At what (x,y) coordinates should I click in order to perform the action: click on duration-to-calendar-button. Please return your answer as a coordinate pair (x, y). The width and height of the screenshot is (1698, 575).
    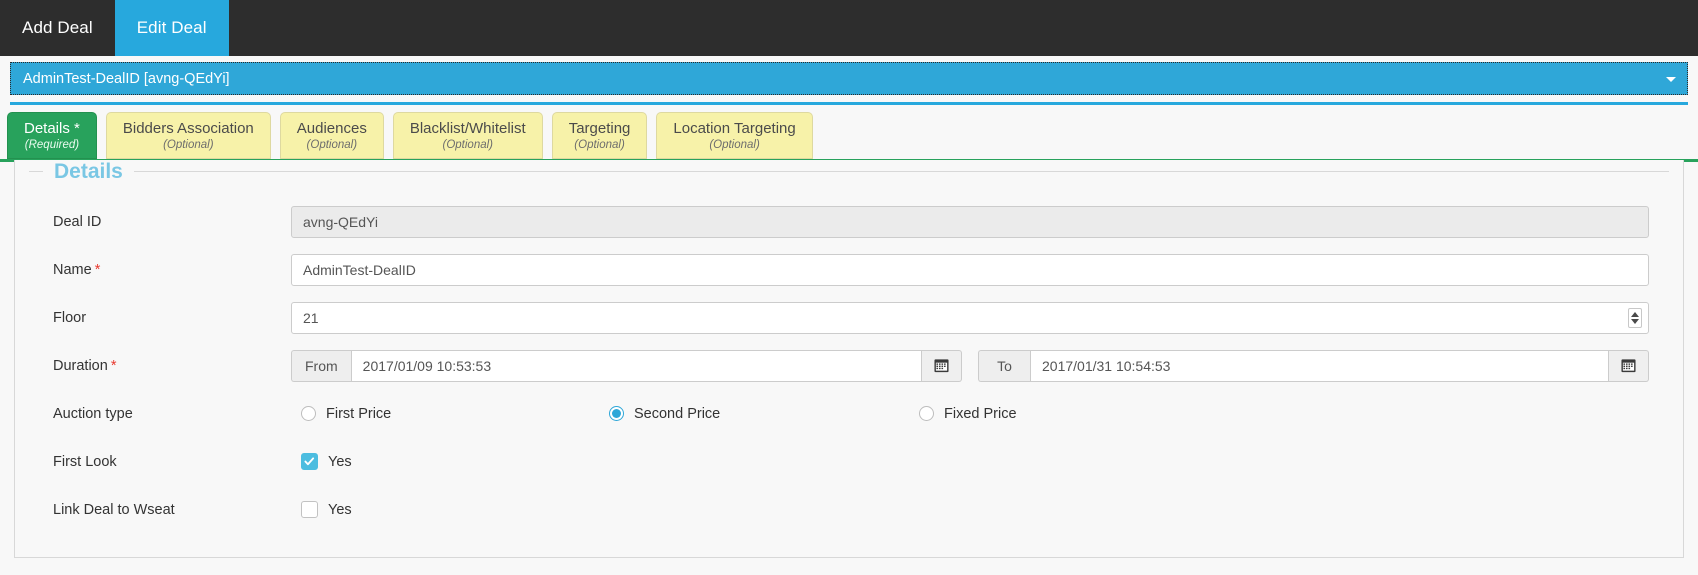
    Looking at the image, I should click on (1629, 365).